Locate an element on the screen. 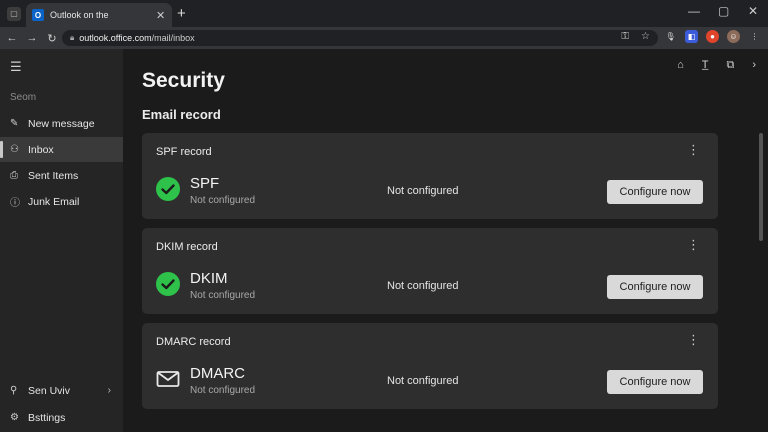  compose-icon: ✎ is located at coordinates (14, 123).